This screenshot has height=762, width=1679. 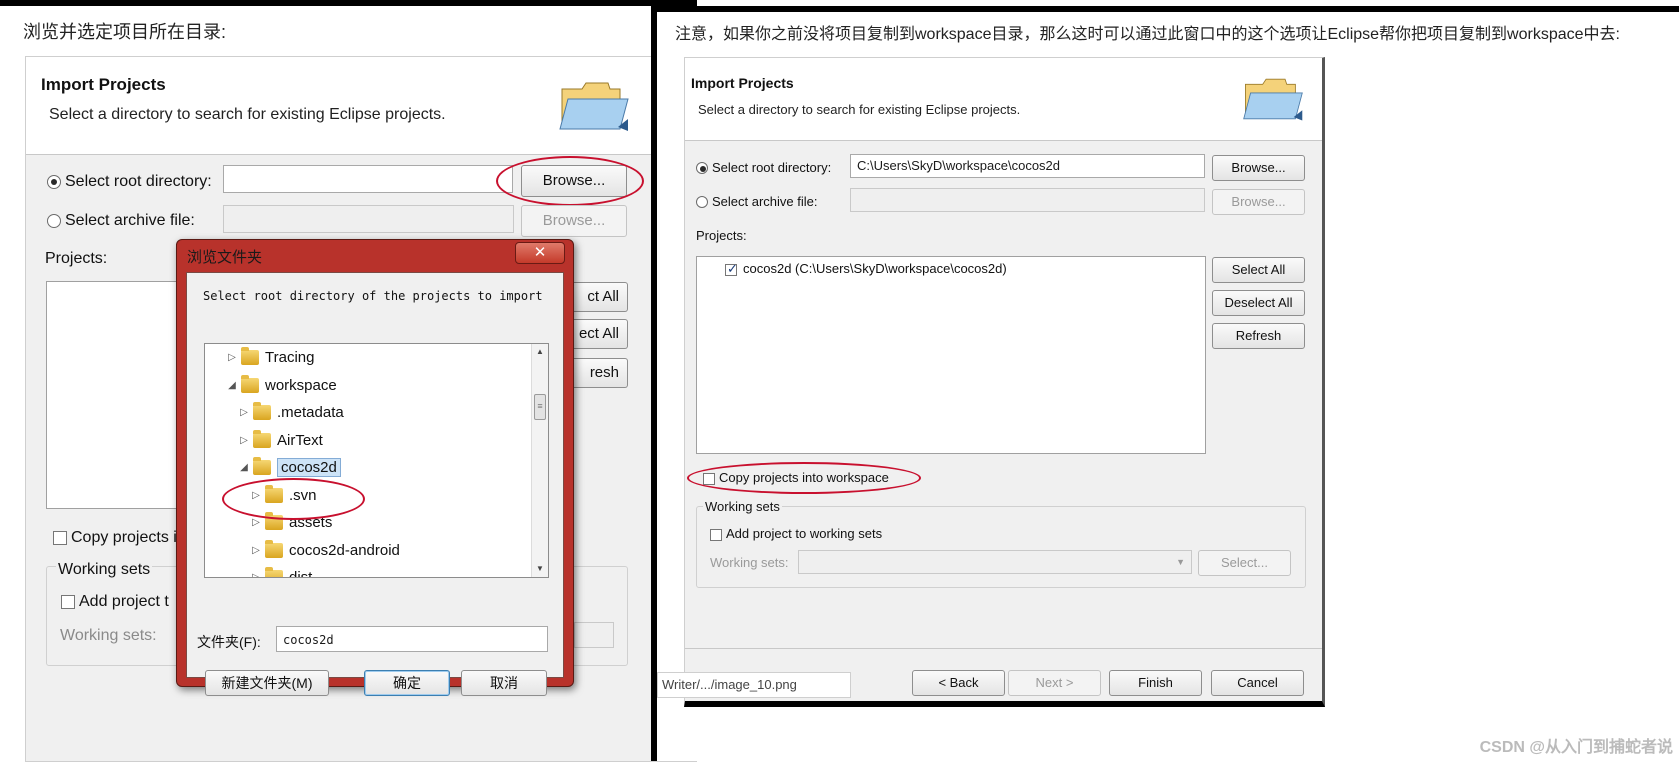 I want to click on folder-open-icon, so click(x=1273, y=99).